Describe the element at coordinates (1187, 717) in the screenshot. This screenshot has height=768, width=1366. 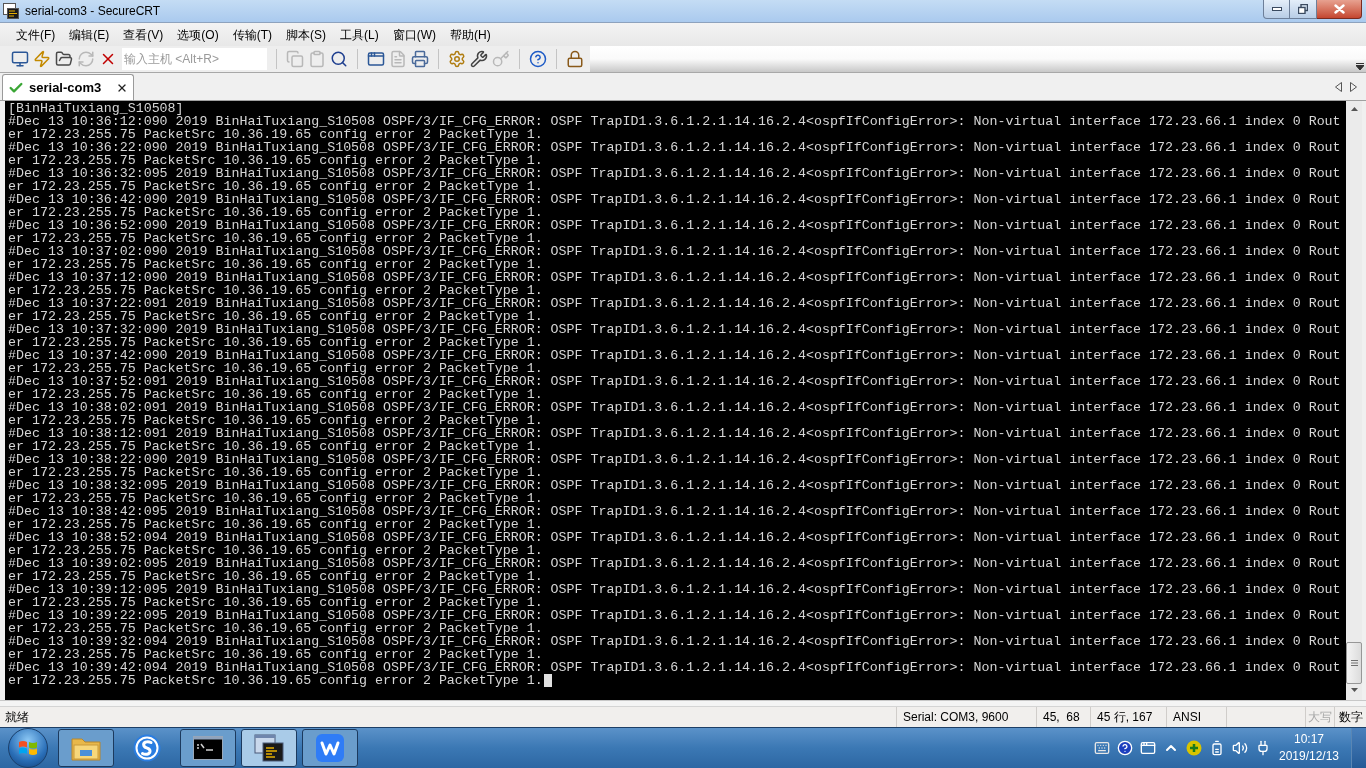
I see `encoding-status: ANSI` at that location.